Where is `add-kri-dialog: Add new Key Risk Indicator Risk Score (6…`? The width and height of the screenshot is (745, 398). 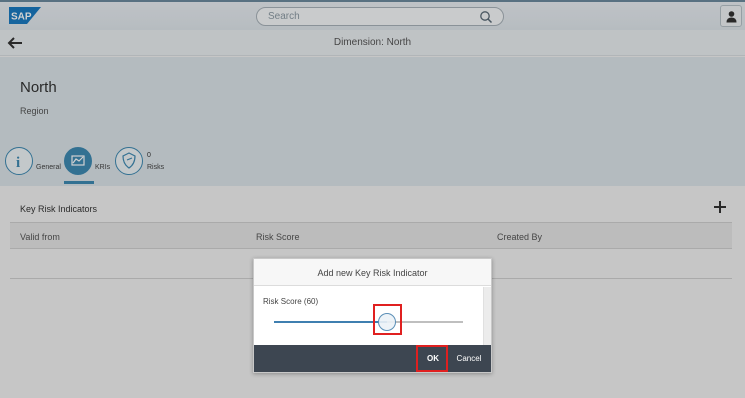 add-kri-dialog: Add new Key Risk Indicator Risk Score (6… is located at coordinates (372, 315).